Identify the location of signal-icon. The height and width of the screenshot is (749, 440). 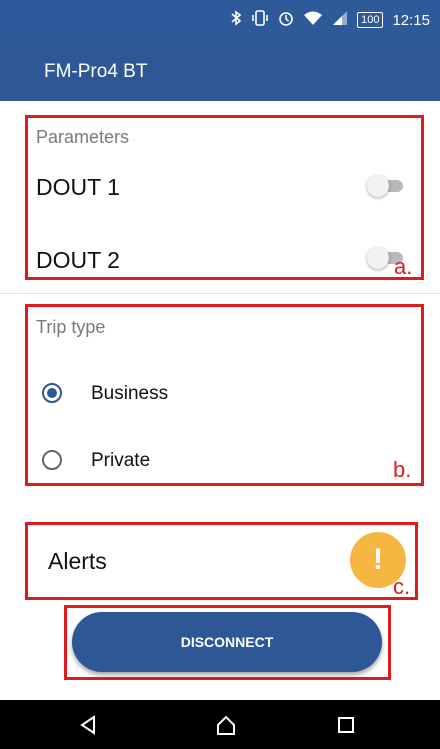
(340, 20).